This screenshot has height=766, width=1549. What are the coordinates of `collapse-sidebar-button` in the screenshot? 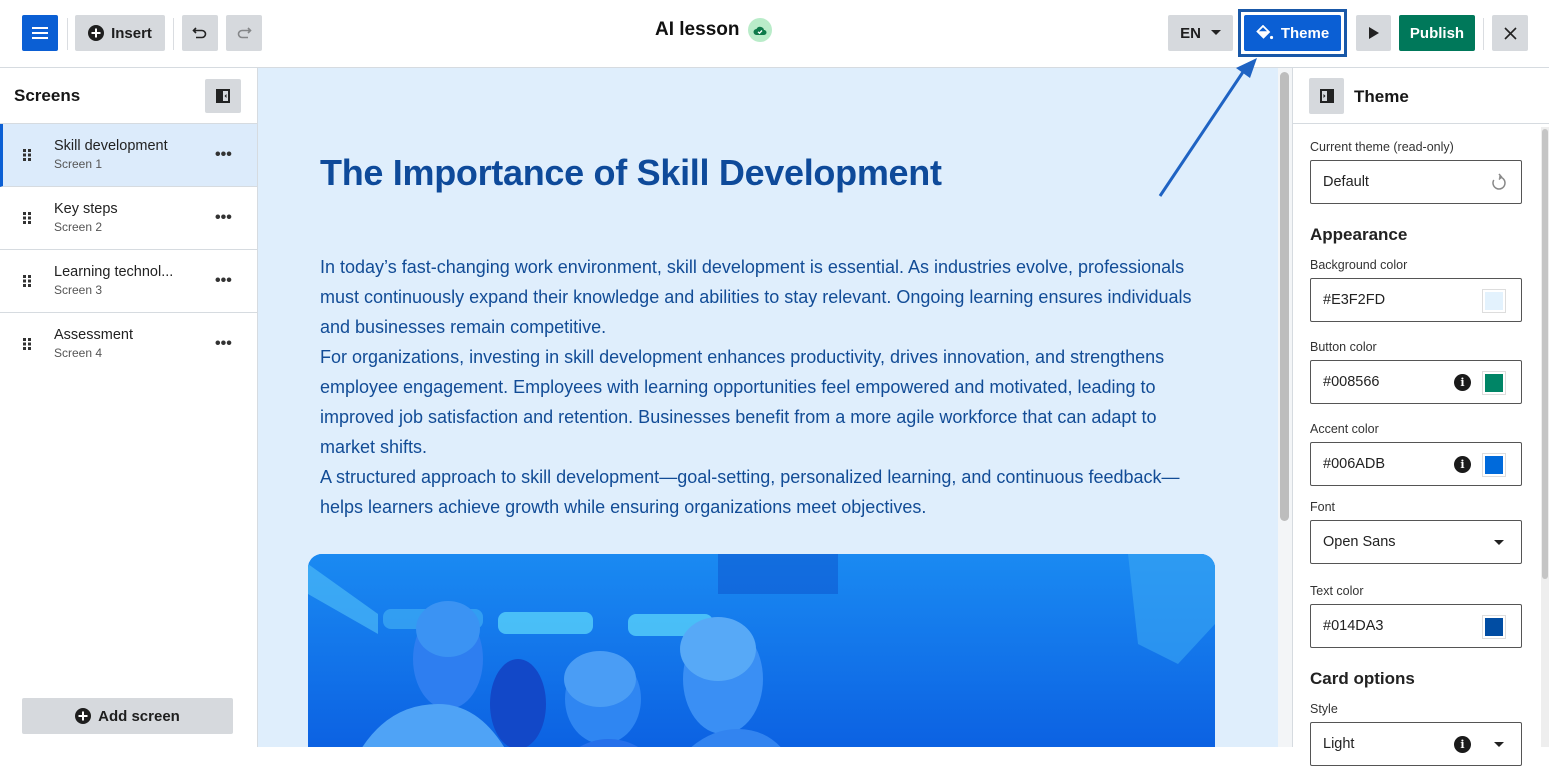 It's located at (223, 96).